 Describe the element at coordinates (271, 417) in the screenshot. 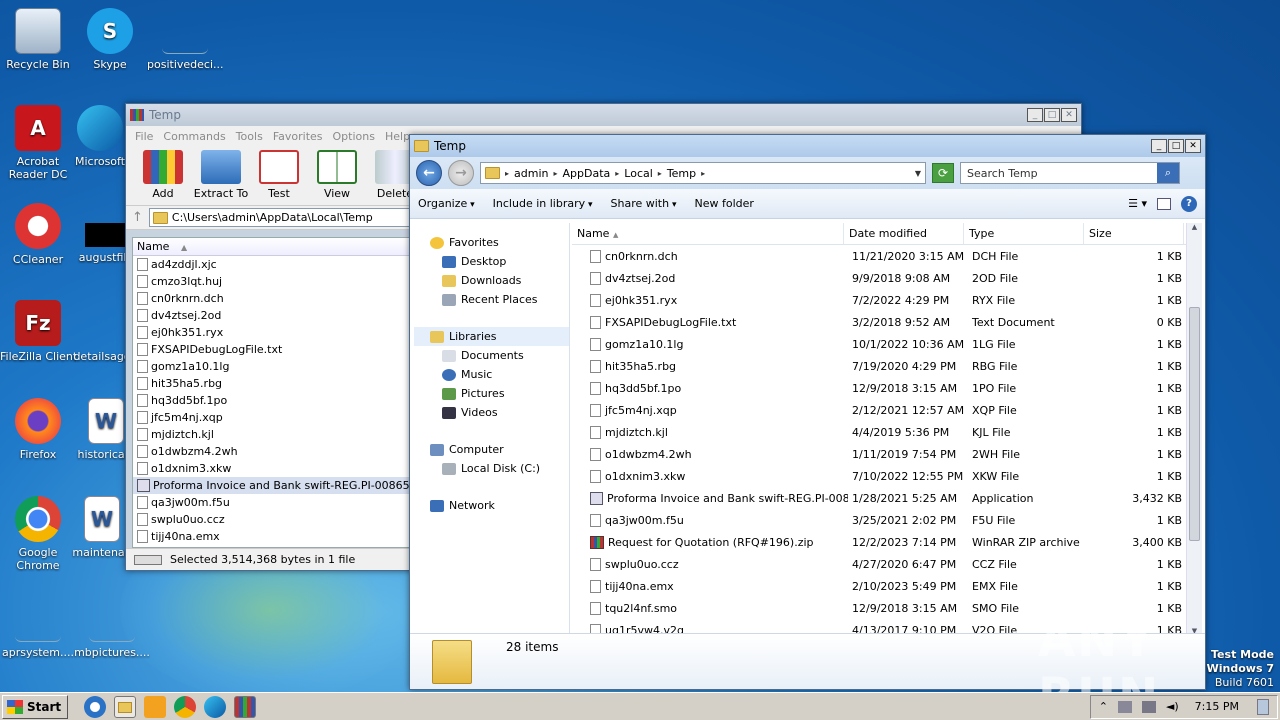

I see `list-item: jfc5m4nj.xqp` at that location.